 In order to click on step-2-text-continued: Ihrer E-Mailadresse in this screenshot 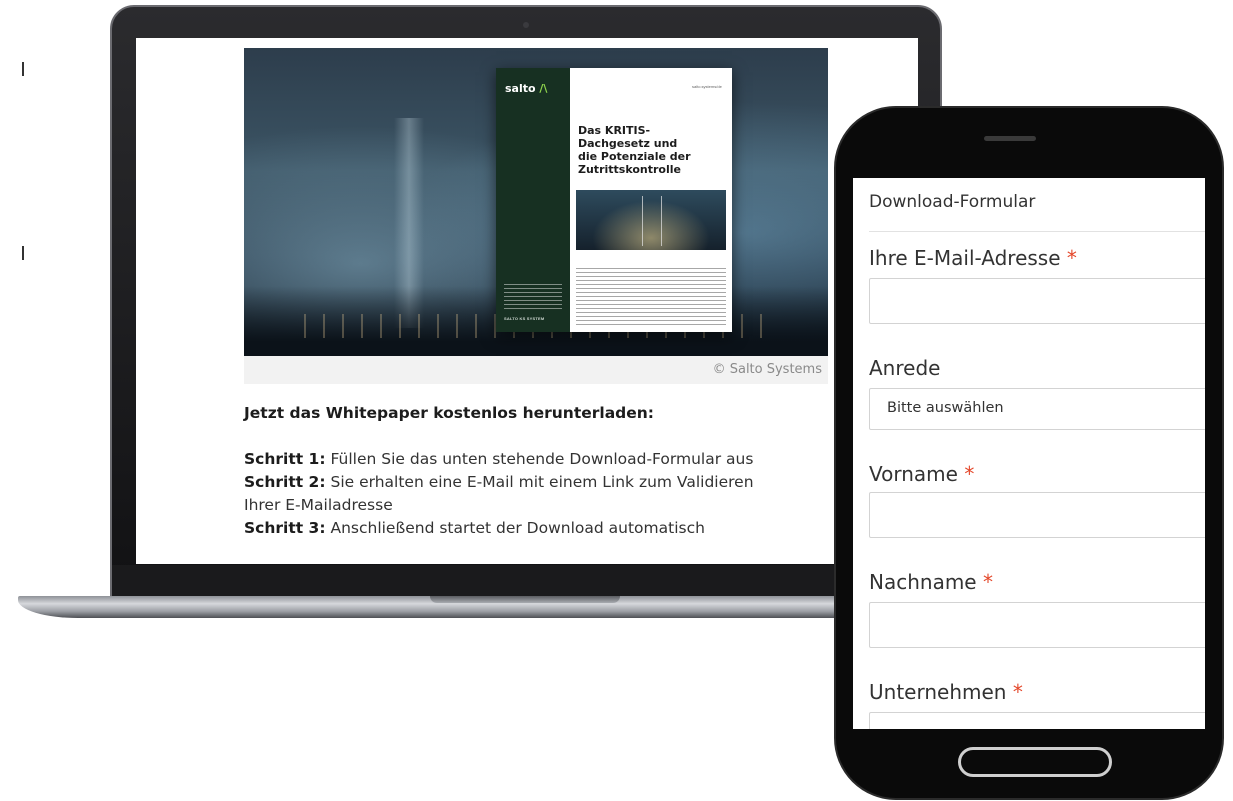, I will do `click(318, 505)`.